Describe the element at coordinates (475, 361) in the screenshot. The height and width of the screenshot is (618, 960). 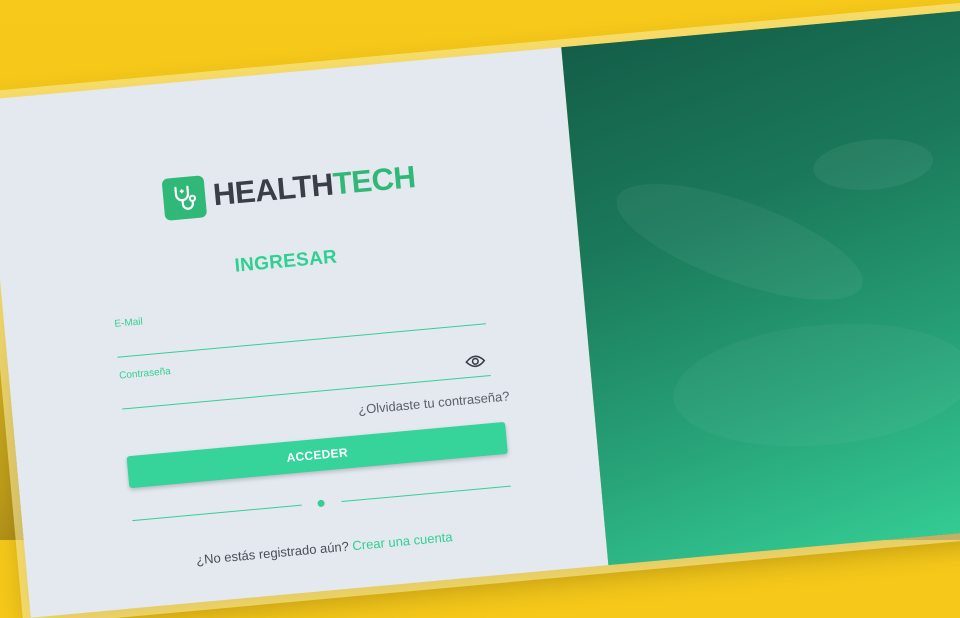
I see `eye-icon` at that location.